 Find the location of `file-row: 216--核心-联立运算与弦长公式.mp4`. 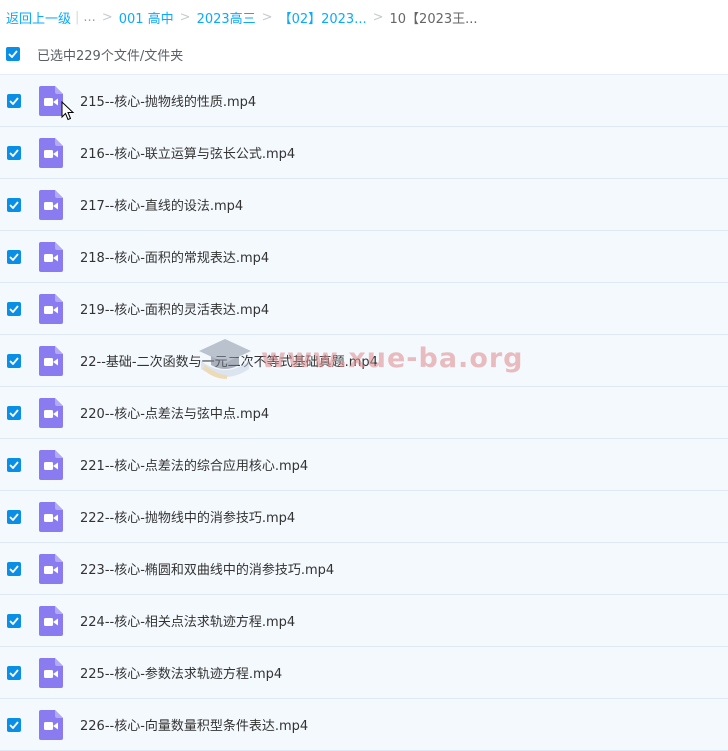

file-row: 216--核心-联立运算与弦长公式.mp4 is located at coordinates (364, 153).